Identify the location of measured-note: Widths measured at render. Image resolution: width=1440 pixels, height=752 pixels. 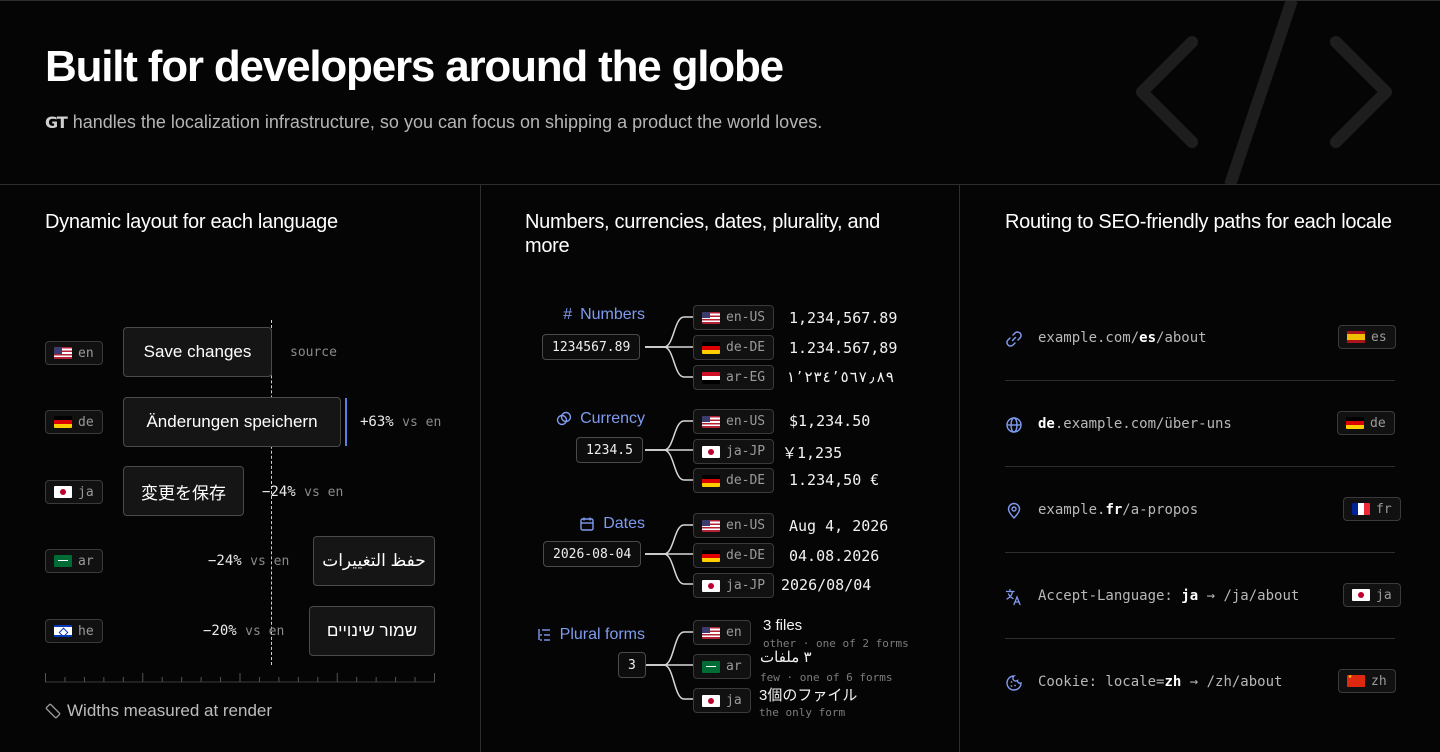
(158, 711).